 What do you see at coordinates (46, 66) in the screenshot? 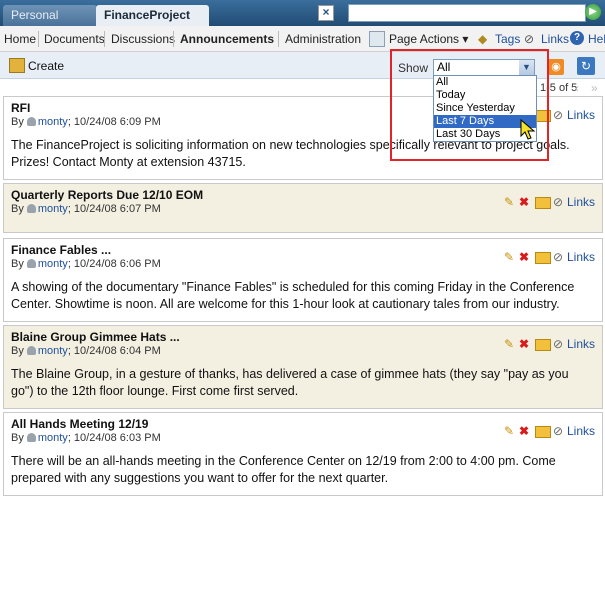
I see `create-button: Create` at bounding box center [46, 66].